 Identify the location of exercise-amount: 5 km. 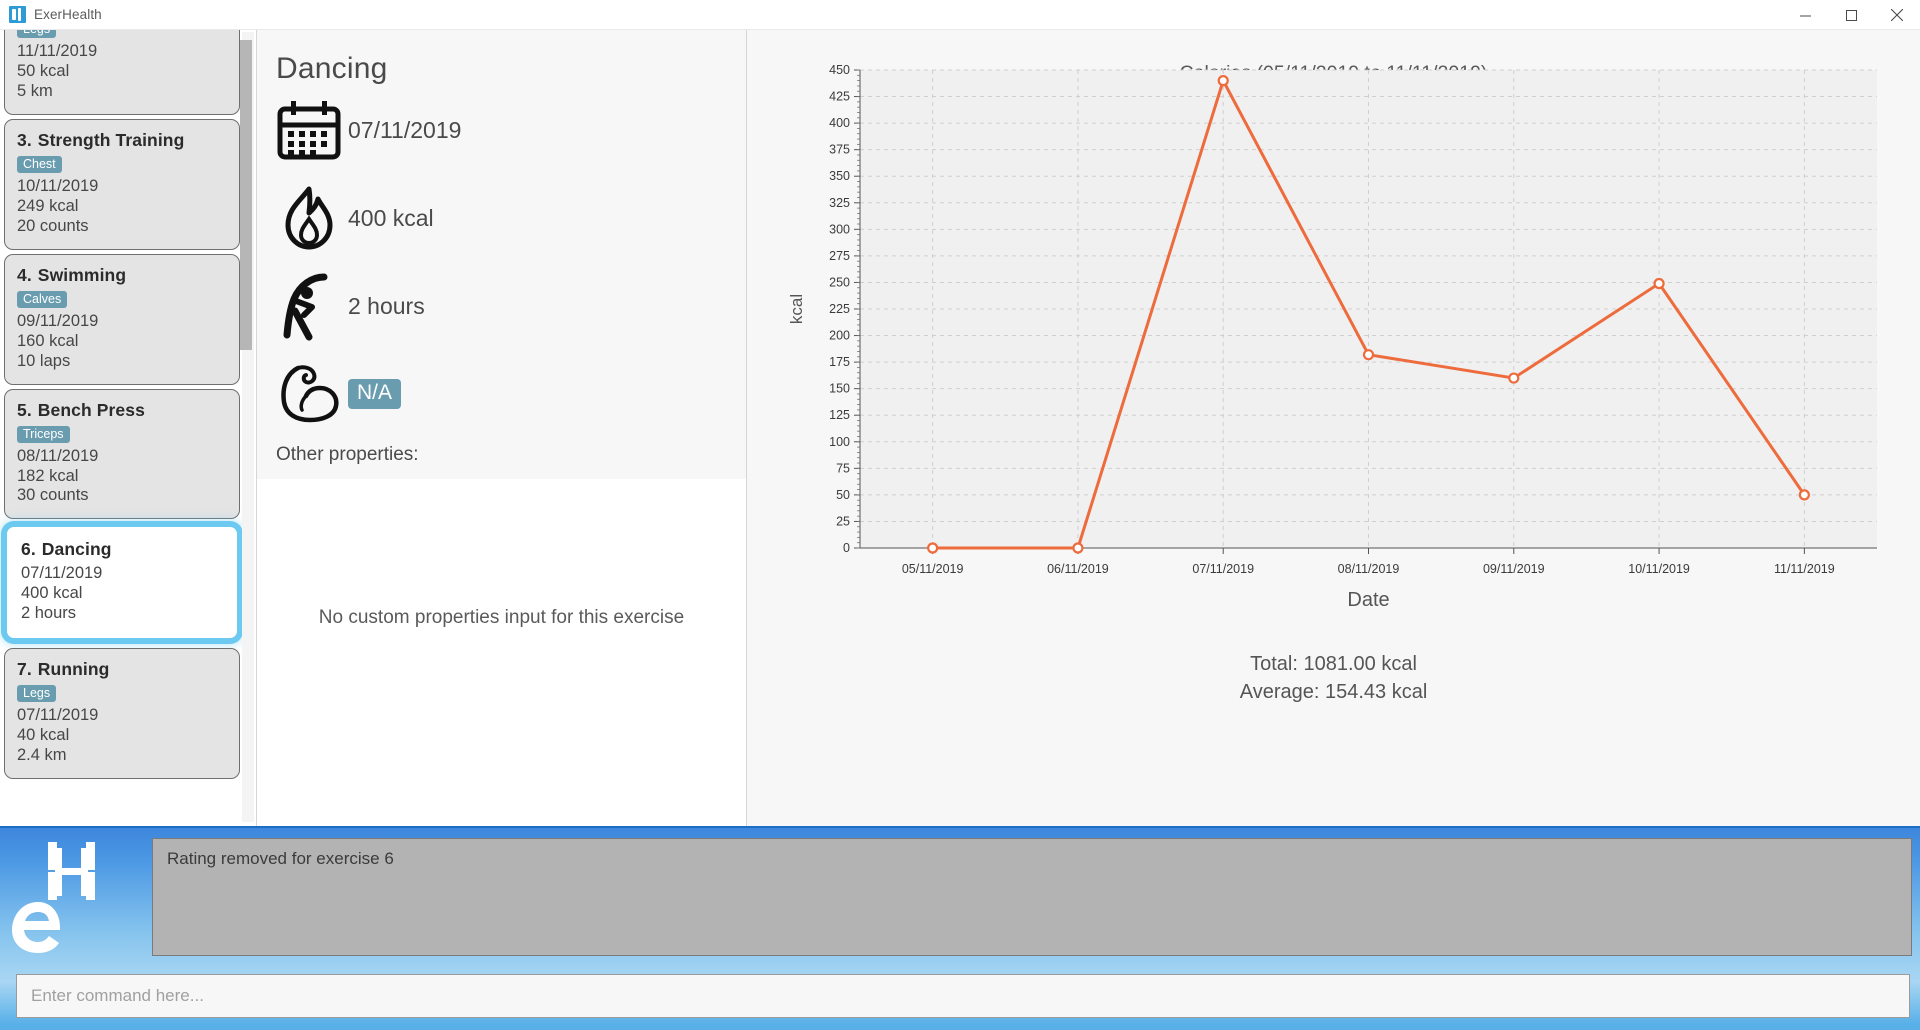
(35, 90).